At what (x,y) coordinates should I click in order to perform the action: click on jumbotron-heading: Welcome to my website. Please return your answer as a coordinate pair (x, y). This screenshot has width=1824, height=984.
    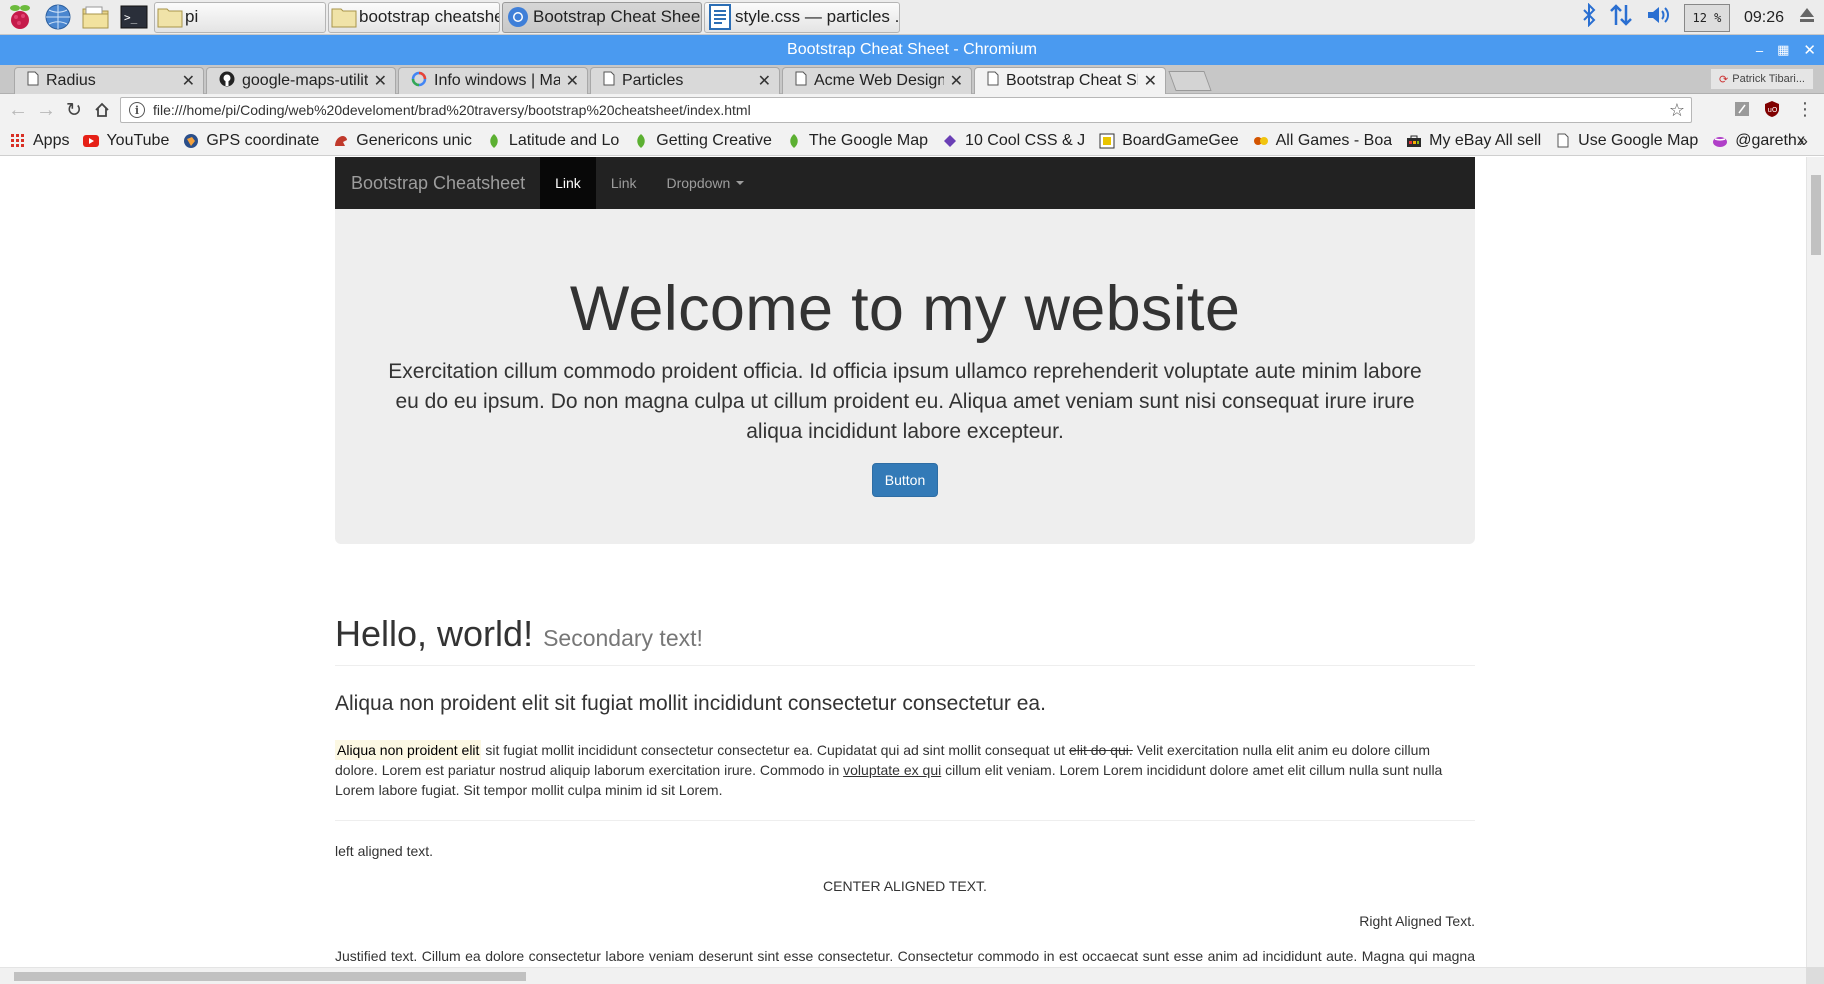
    Looking at the image, I should click on (905, 309).